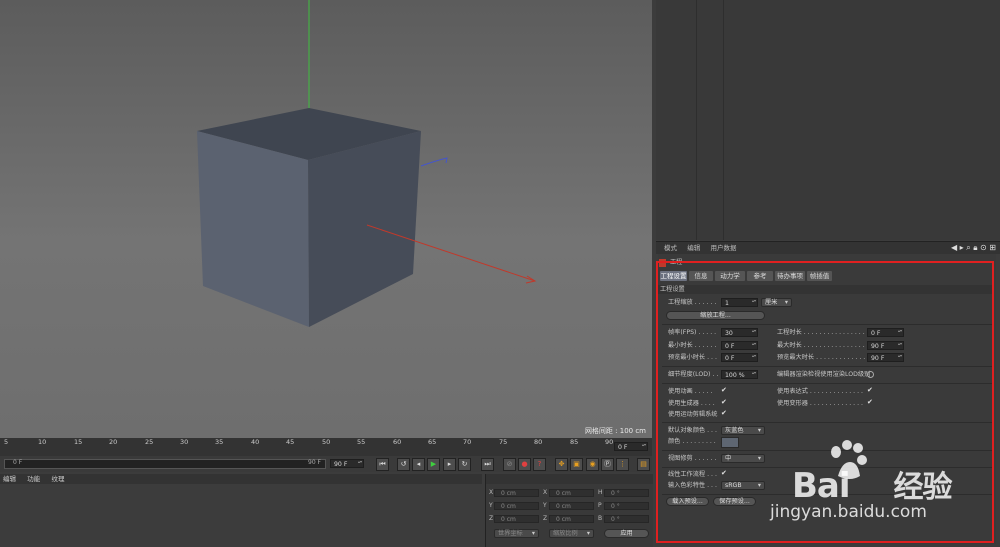 This screenshot has height=547, width=1000. Describe the element at coordinates (571, 519) in the screenshot. I see `size-z-input: 0 cm` at that location.